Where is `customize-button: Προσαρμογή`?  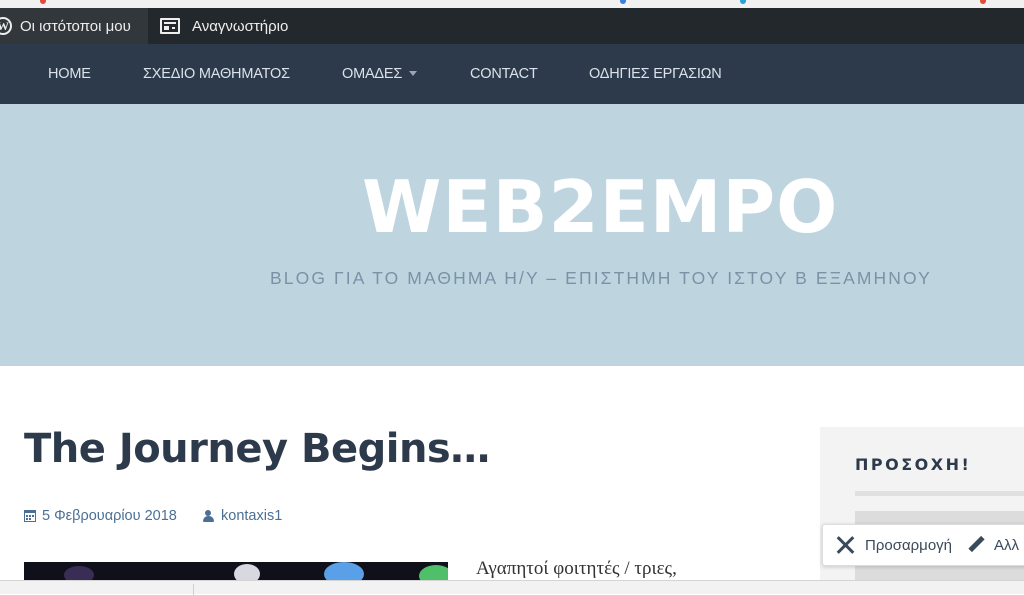 customize-button: Προσαρμογή is located at coordinates (887, 545).